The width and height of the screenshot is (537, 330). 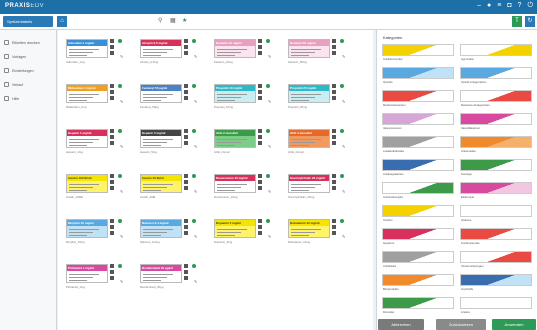 What do you see at coordinates (15, 56) in the screenshot?
I see `sidebar-item: Vorlagen` at bounding box center [15, 56].